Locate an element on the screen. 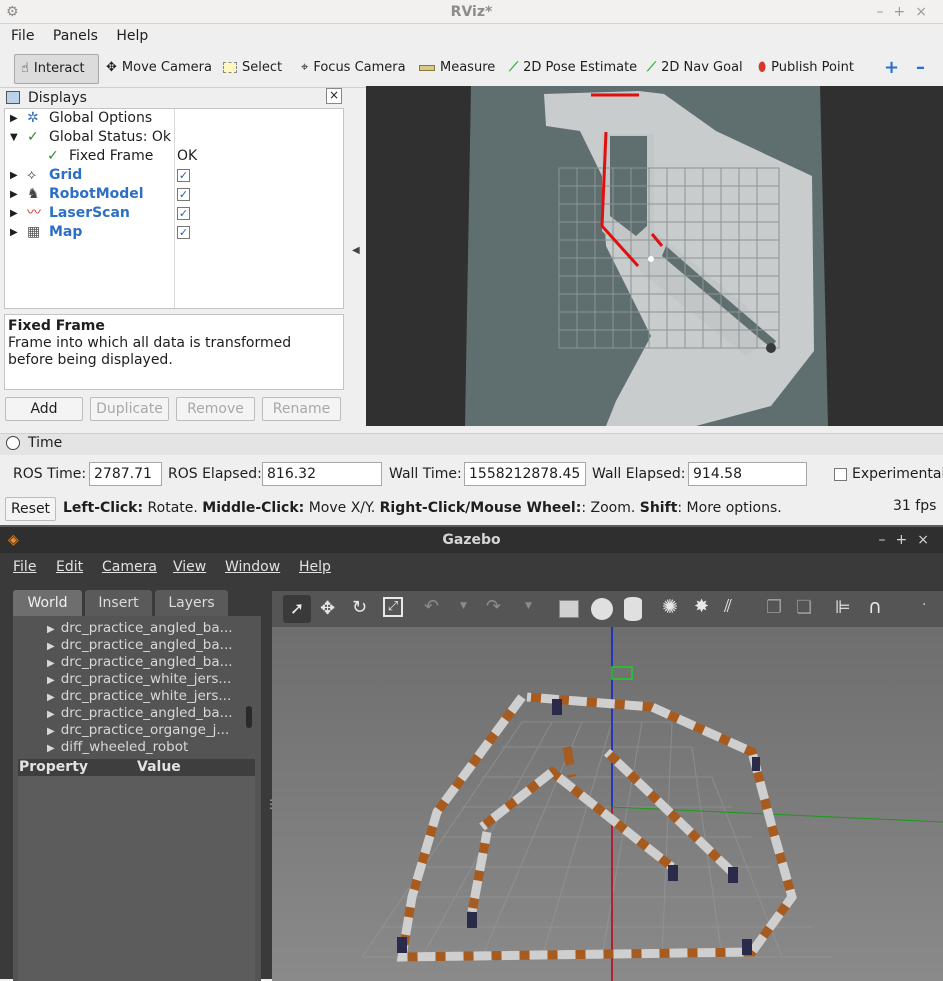 The height and width of the screenshot is (981, 943). tree-row-global-options: ▶ ✲ Global Options is located at coordinates (174, 118).